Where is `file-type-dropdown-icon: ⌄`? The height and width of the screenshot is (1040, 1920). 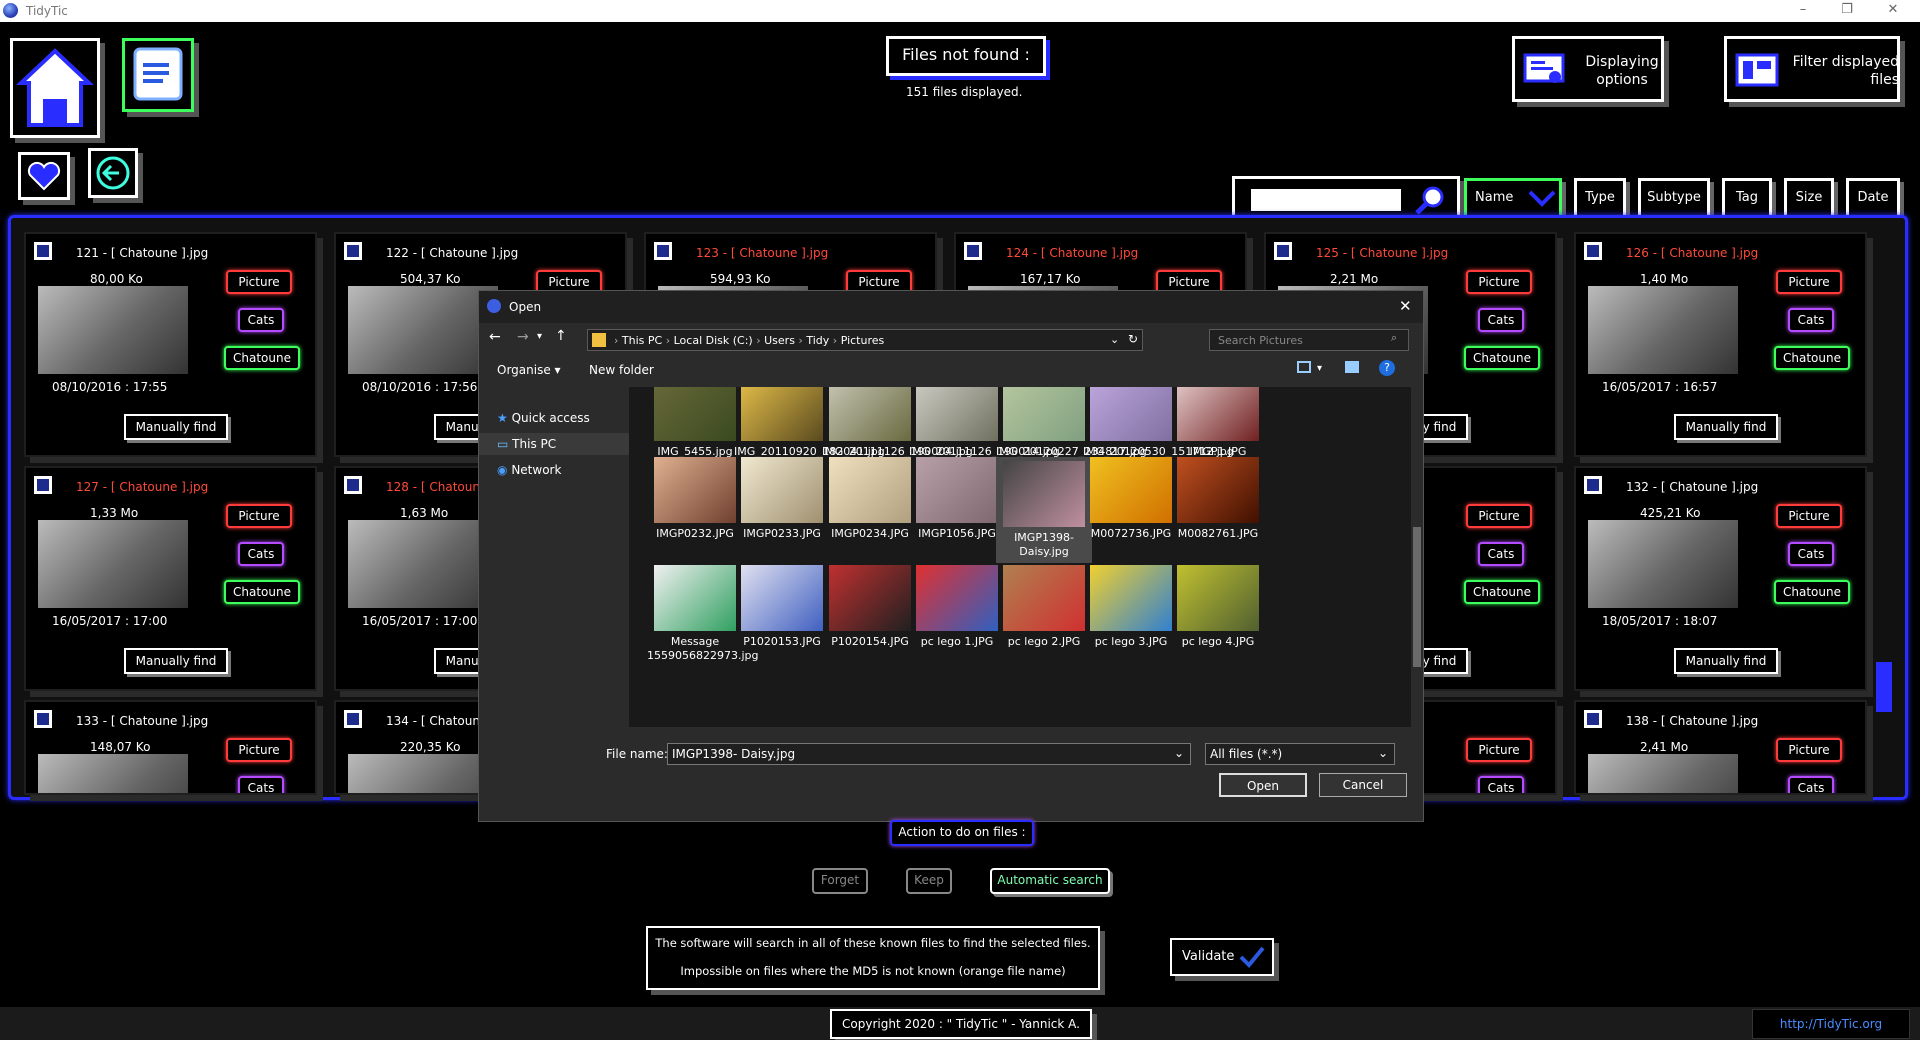 file-type-dropdown-icon: ⌄ is located at coordinates (1383, 753).